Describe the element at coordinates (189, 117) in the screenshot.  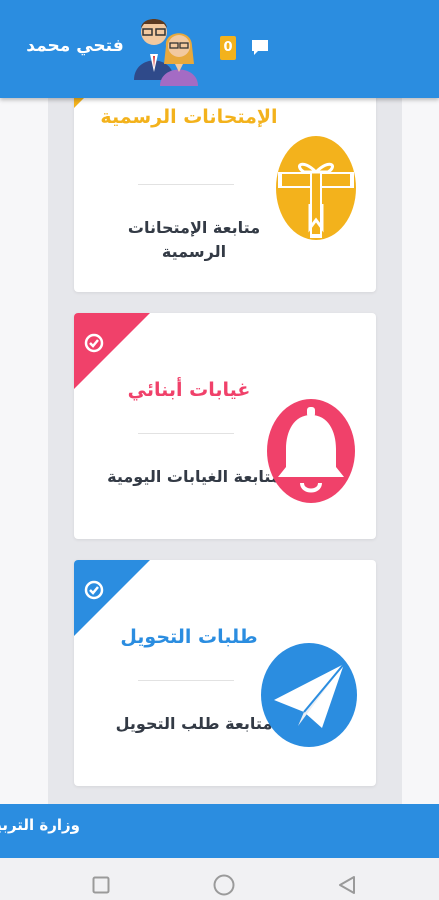
I see `card-title: الإمتحانات الرسمية` at that location.